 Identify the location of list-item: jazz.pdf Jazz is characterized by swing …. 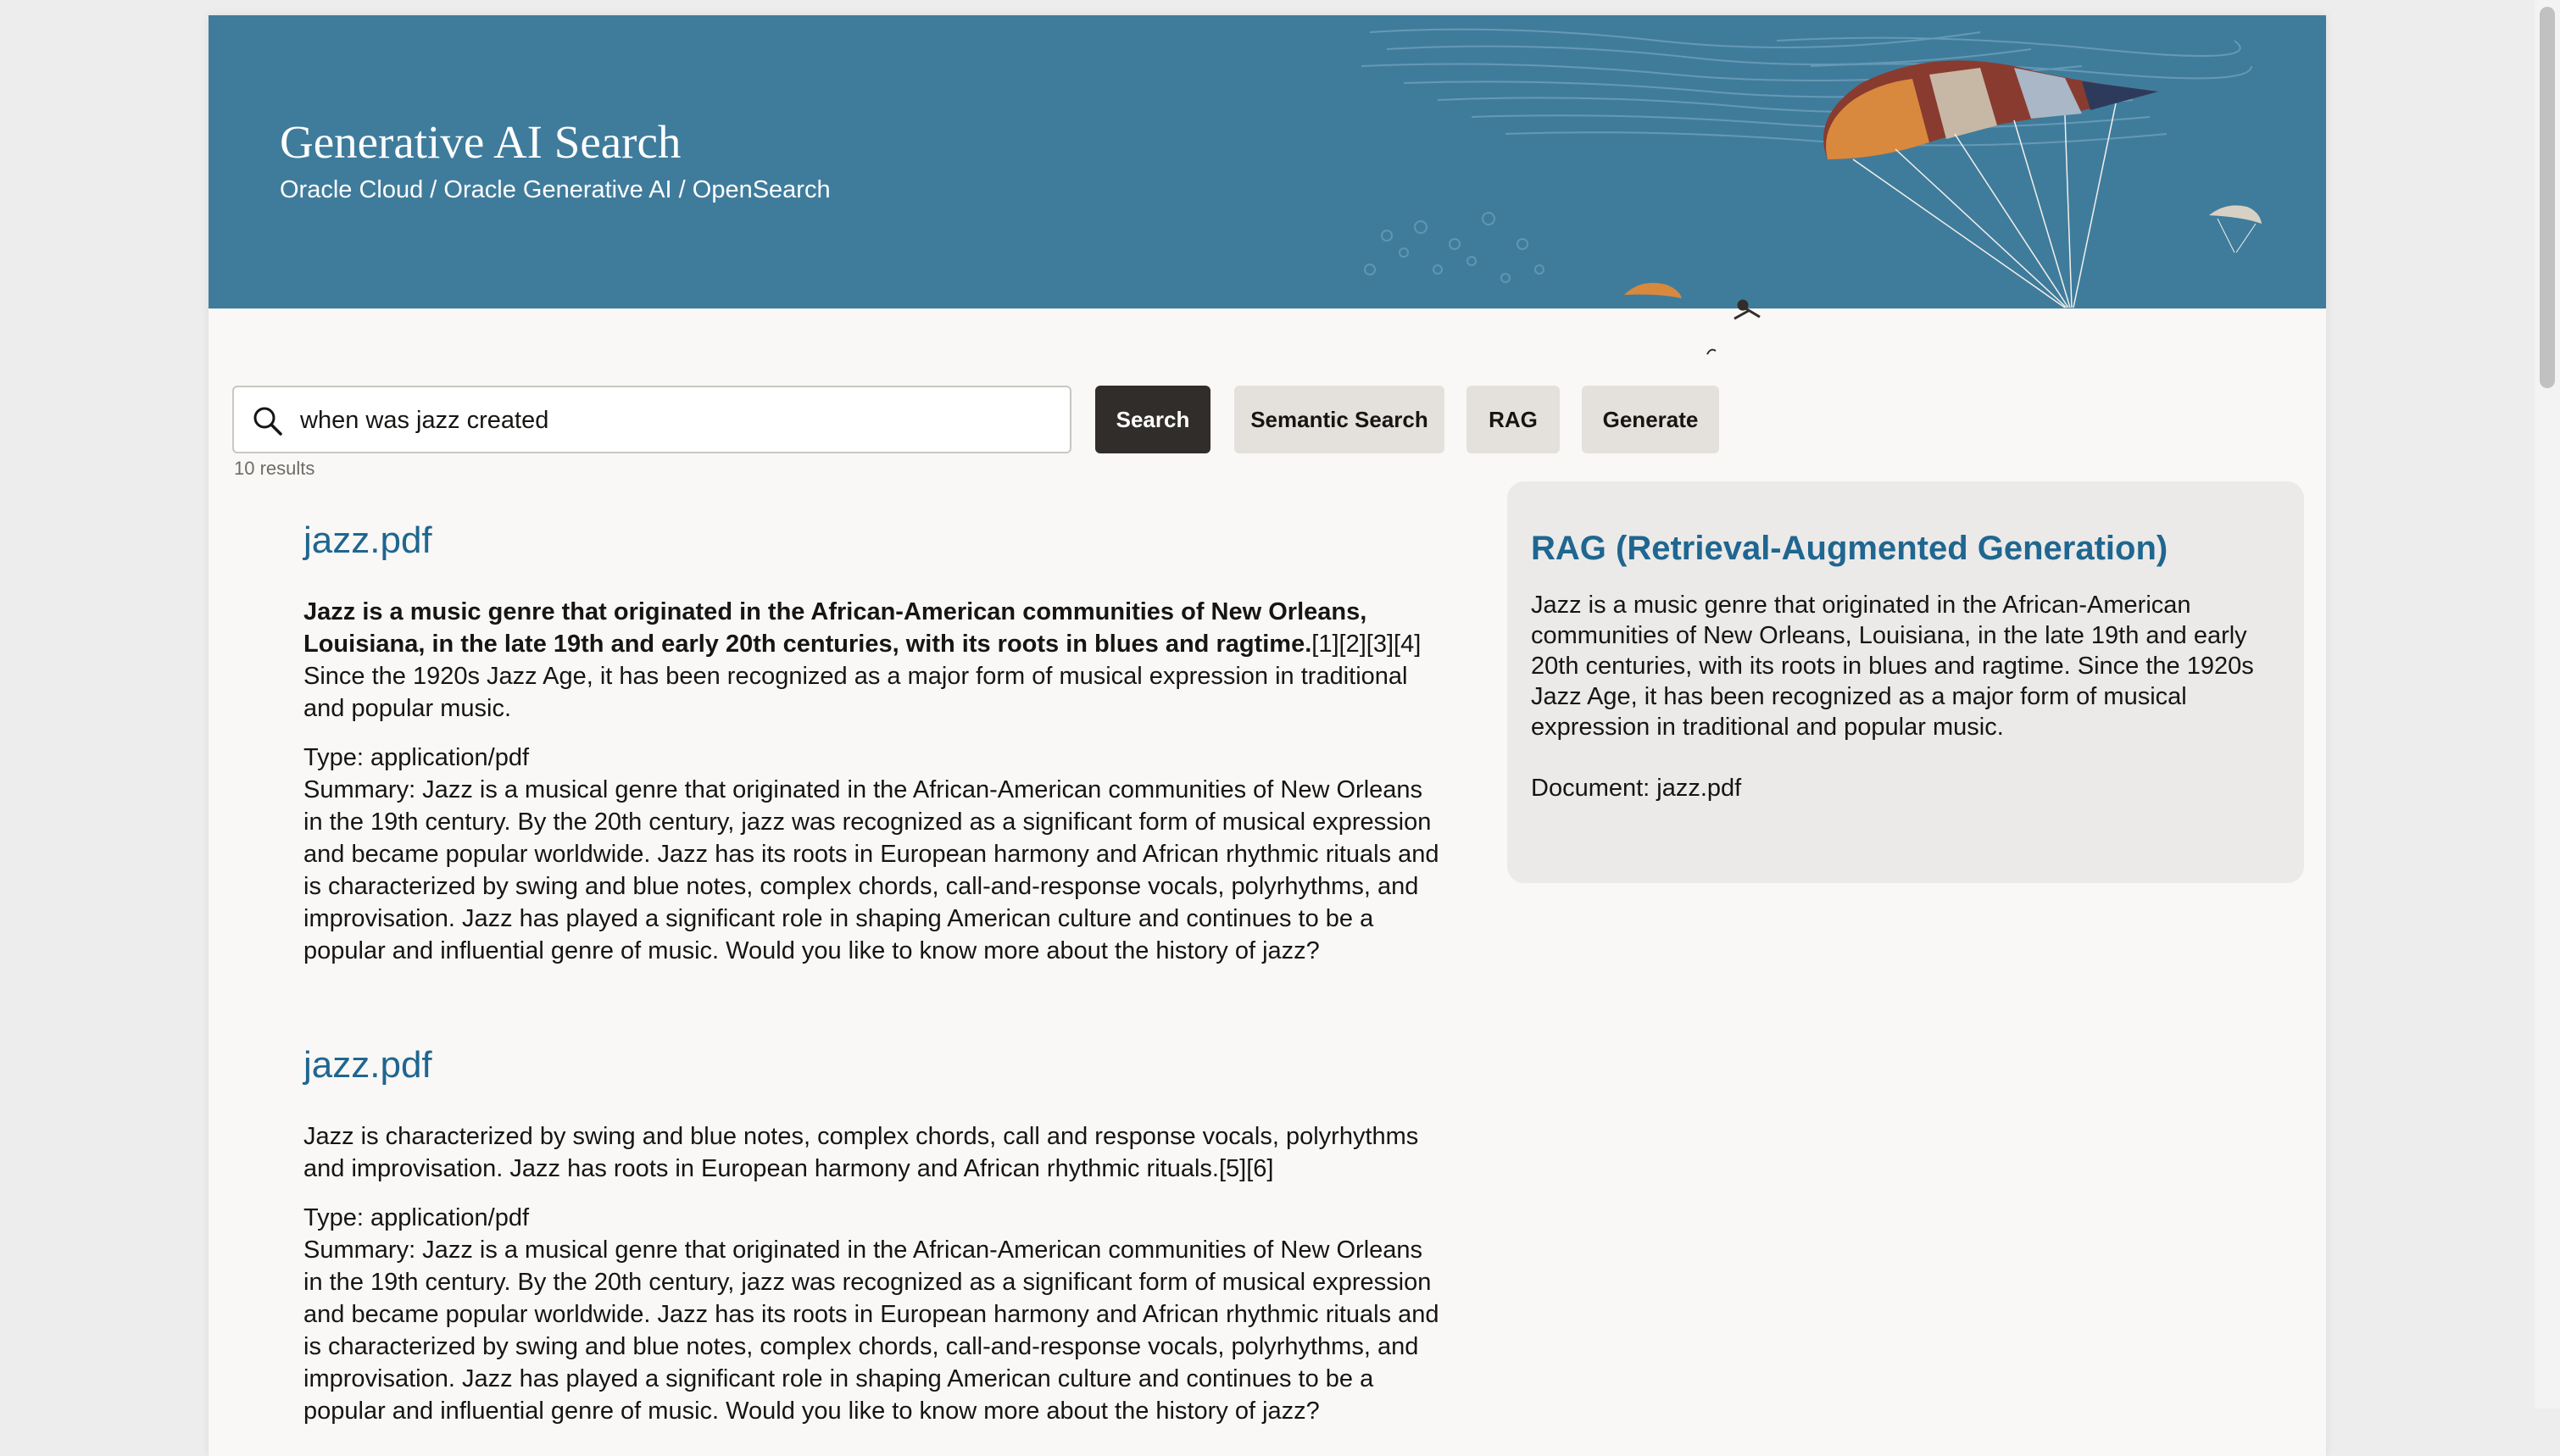
(871, 1232).